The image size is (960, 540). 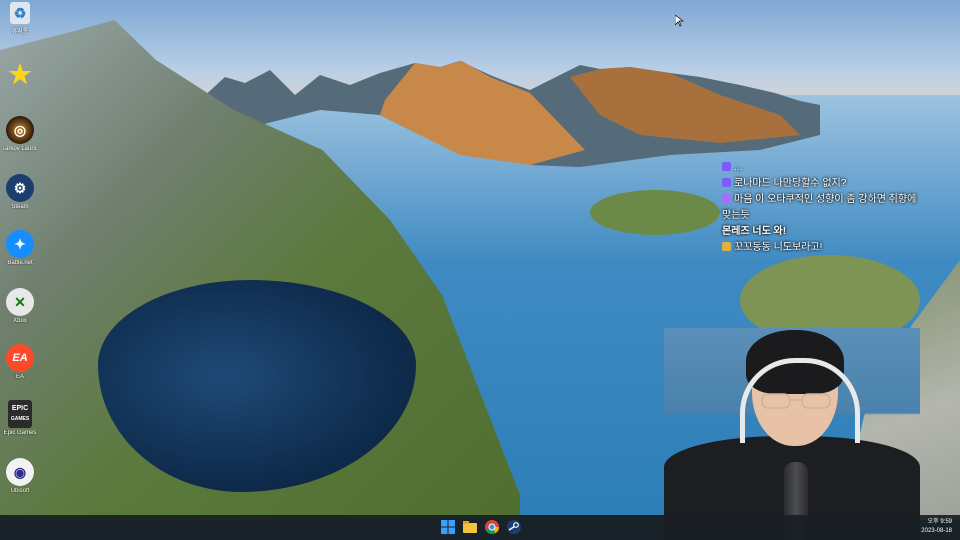 What do you see at coordinates (20, 28) in the screenshot?
I see `recycle-bin-icon: ♻ 휴지통` at bounding box center [20, 28].